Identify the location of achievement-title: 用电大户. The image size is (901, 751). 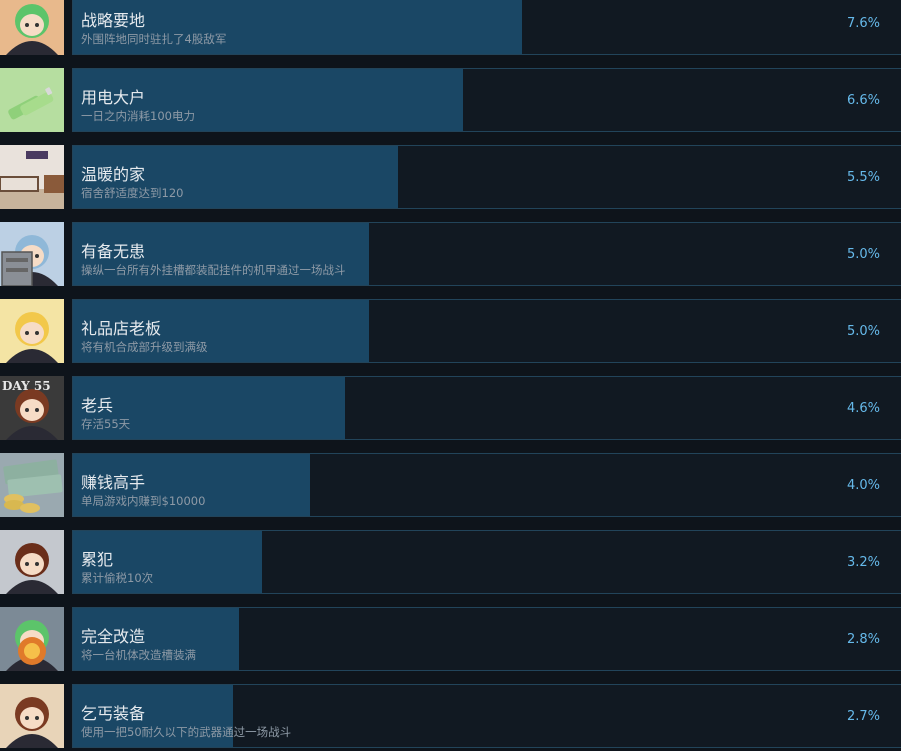
(113, 97).